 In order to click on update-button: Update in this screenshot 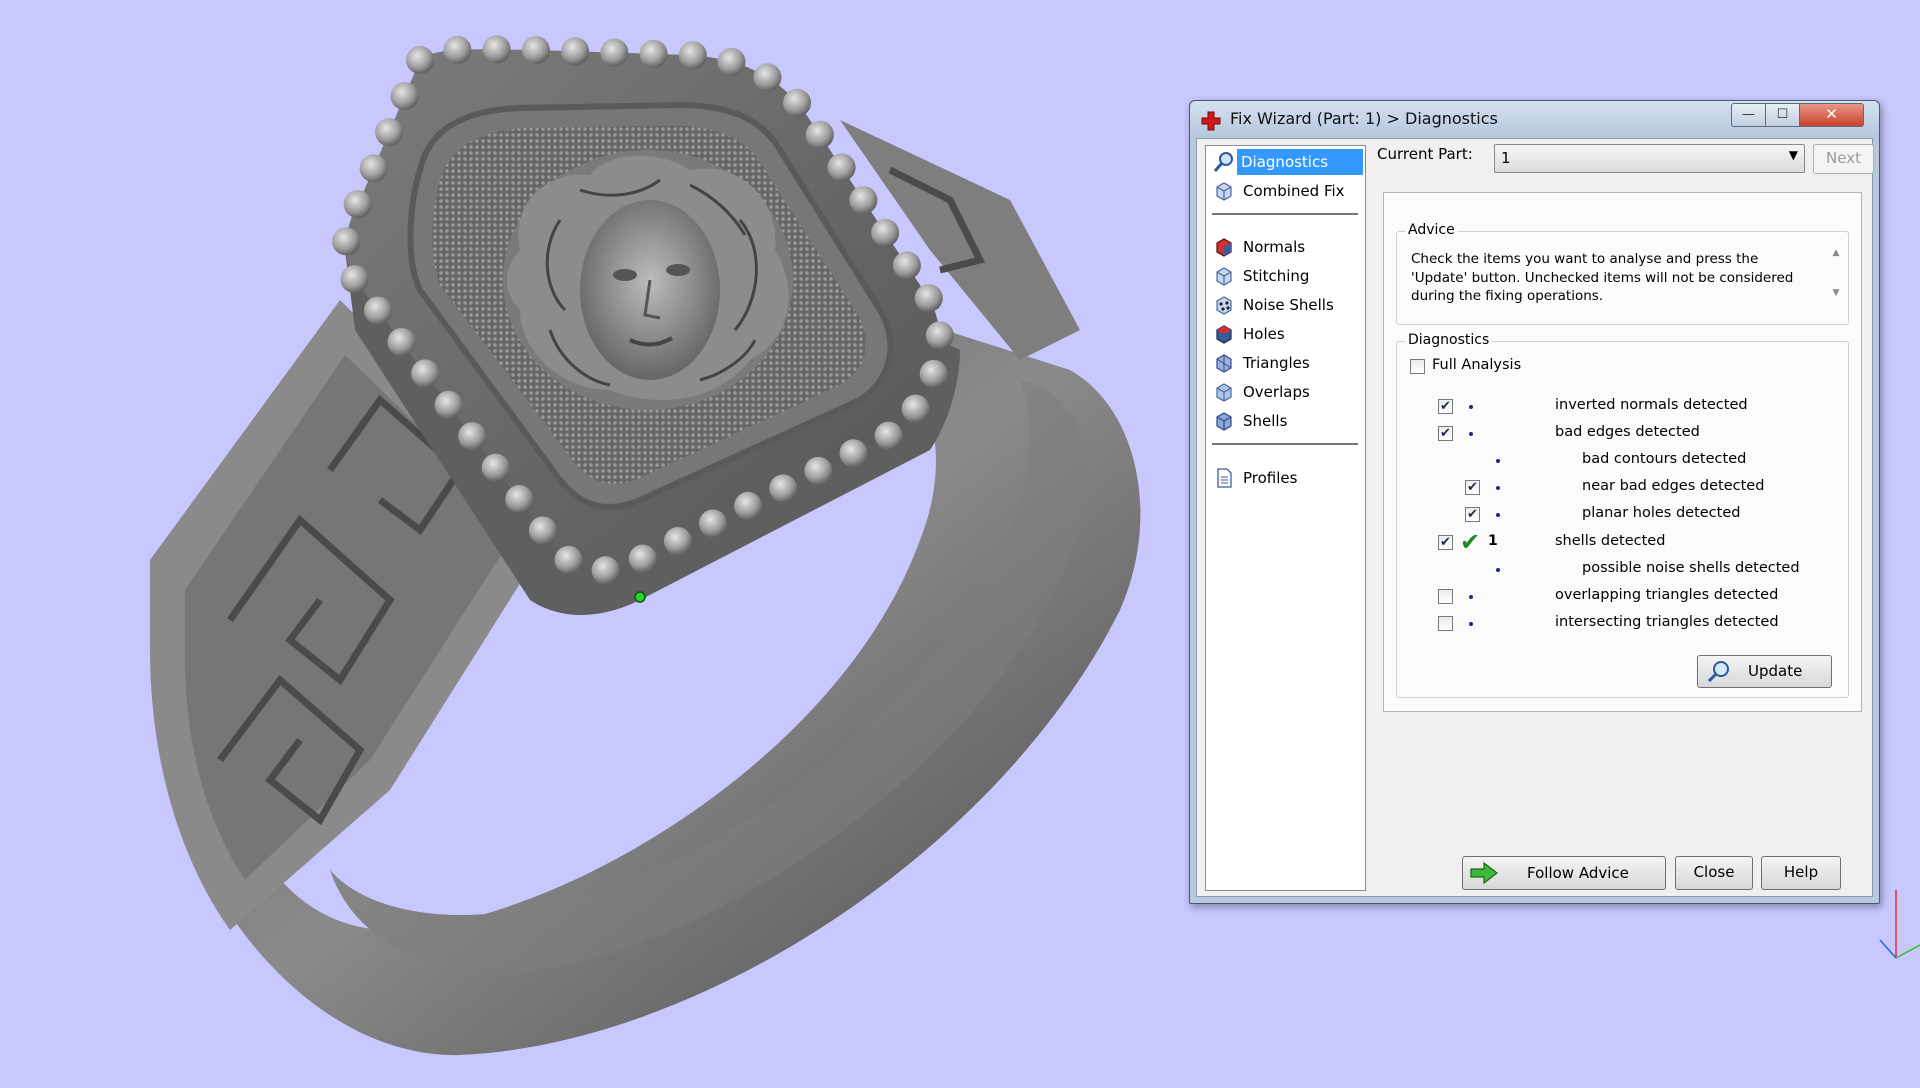, I will do `click(1764, 671)`.